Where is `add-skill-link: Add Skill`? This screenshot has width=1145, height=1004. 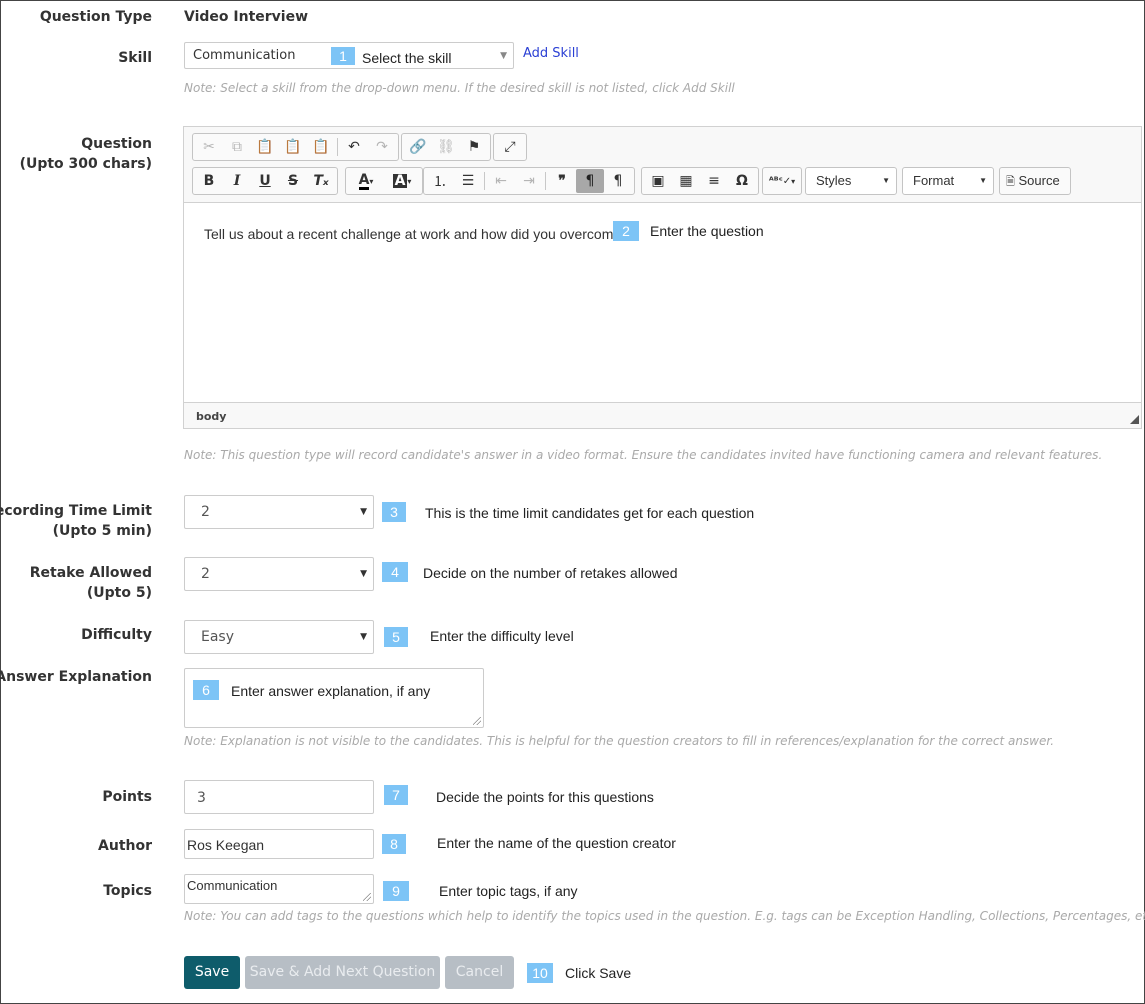
add-skill-link: Add Skill is located at coordinates (551, 54).